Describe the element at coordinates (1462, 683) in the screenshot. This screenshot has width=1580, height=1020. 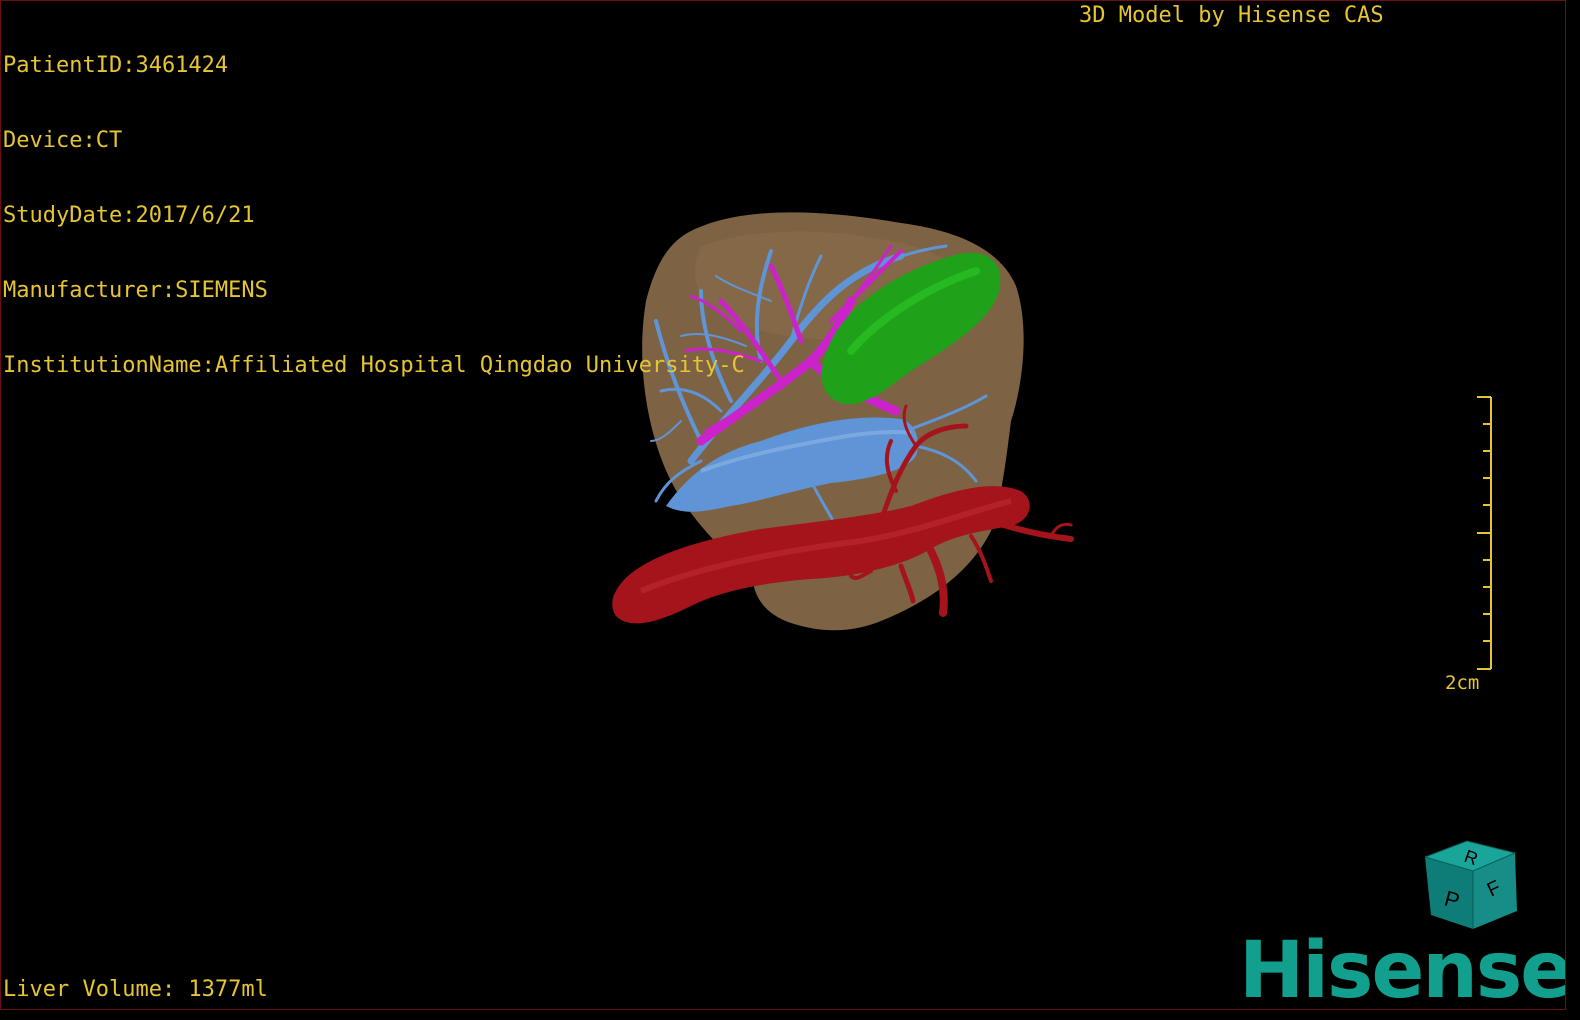
I see `scale-bar-label: 2cm` at that location.